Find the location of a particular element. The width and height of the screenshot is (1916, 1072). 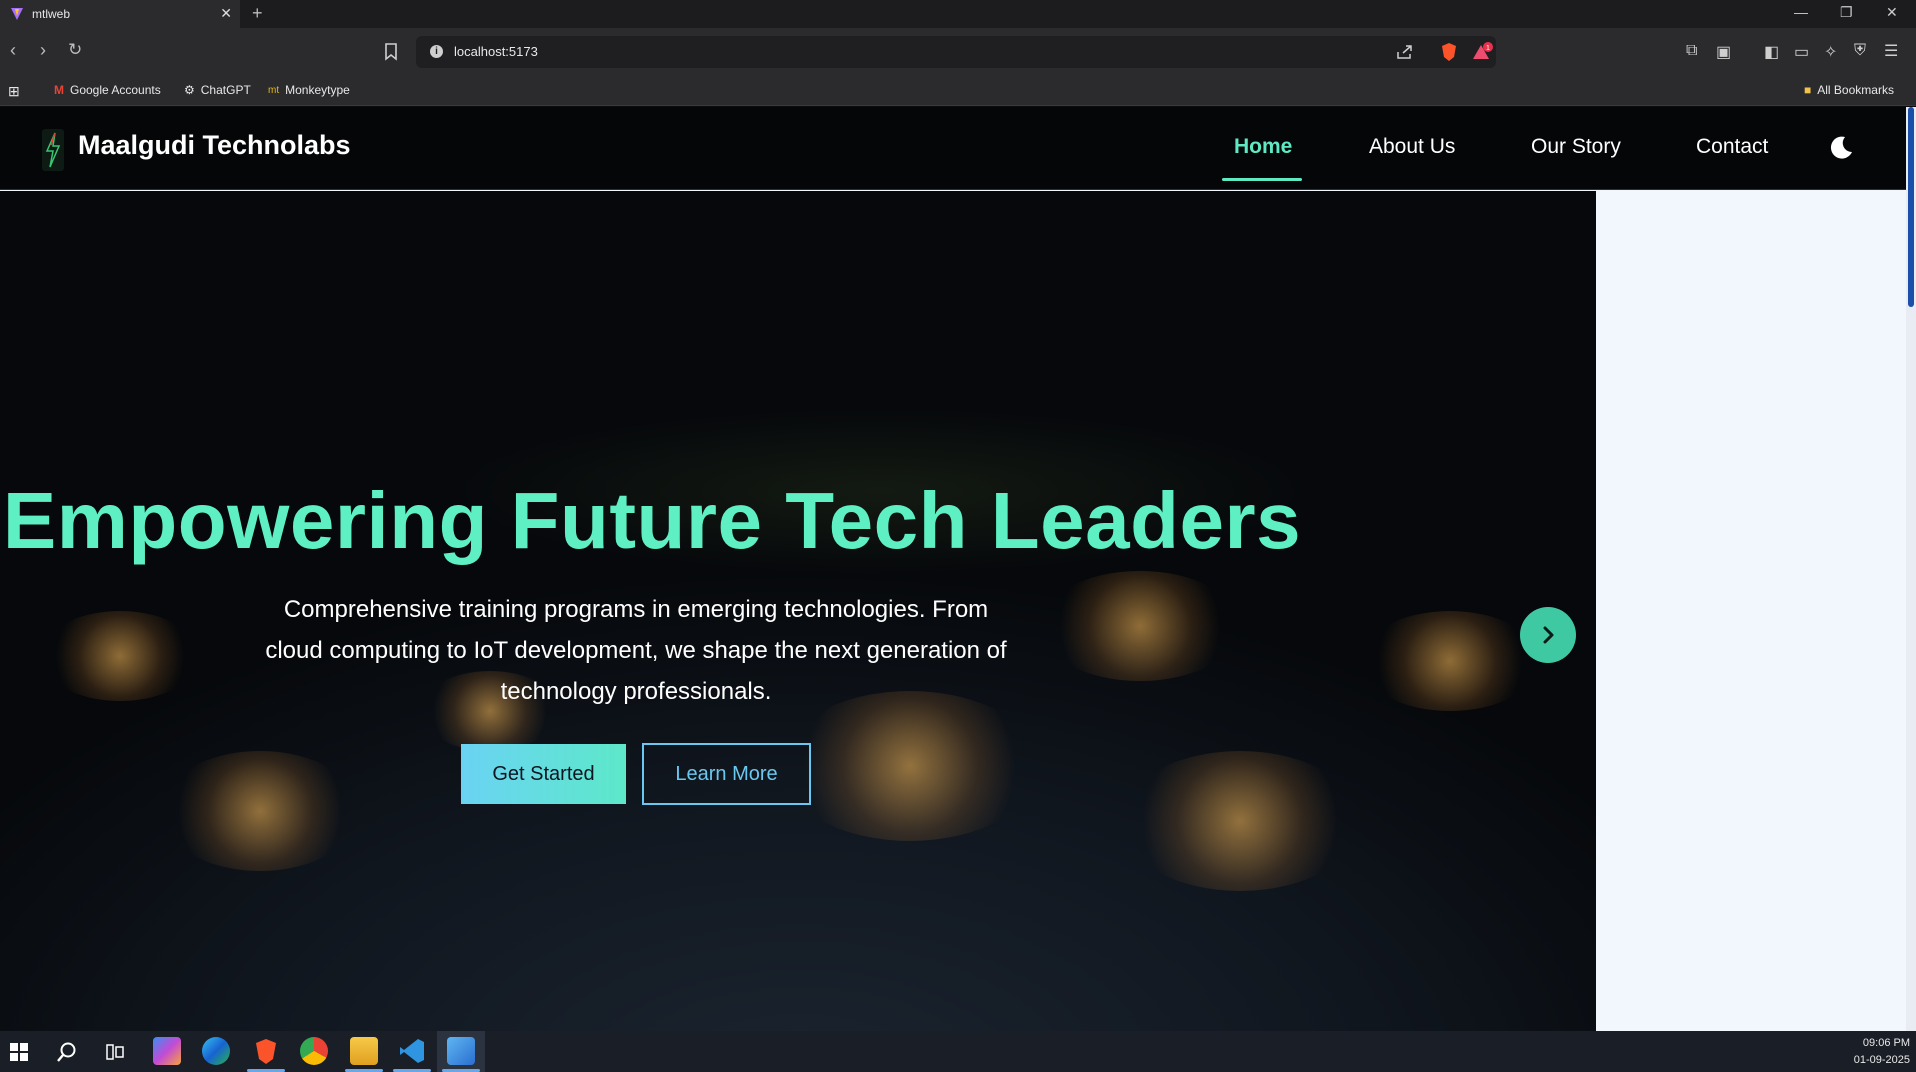

bookmark-label: Monkeytype is located at coordinates (317, 90).